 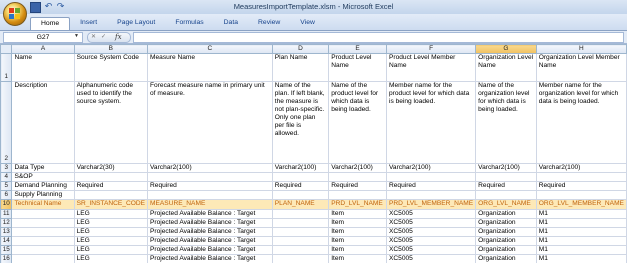 What do you see at coordinates (210, 49) in the screenshot?
I see `column-header-c: C` at bounding box center [210, 49].